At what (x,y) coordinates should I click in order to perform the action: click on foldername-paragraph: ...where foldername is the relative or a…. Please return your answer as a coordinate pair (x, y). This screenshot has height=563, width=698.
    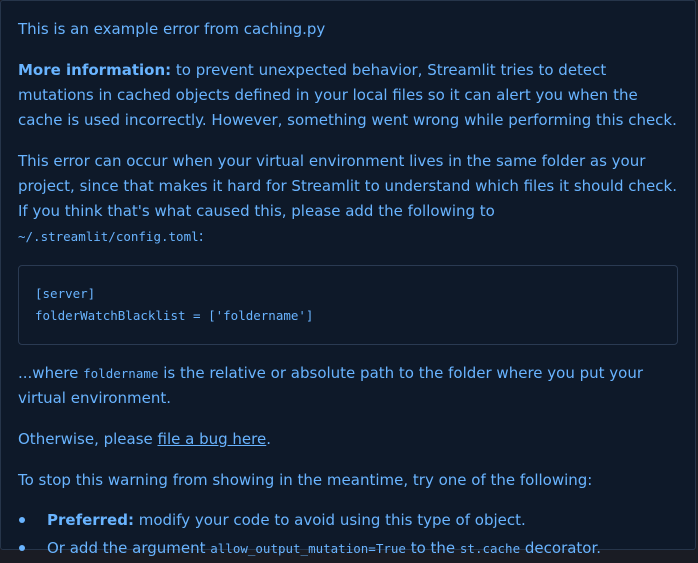
    Looking at the image, I should click on (348, 386).